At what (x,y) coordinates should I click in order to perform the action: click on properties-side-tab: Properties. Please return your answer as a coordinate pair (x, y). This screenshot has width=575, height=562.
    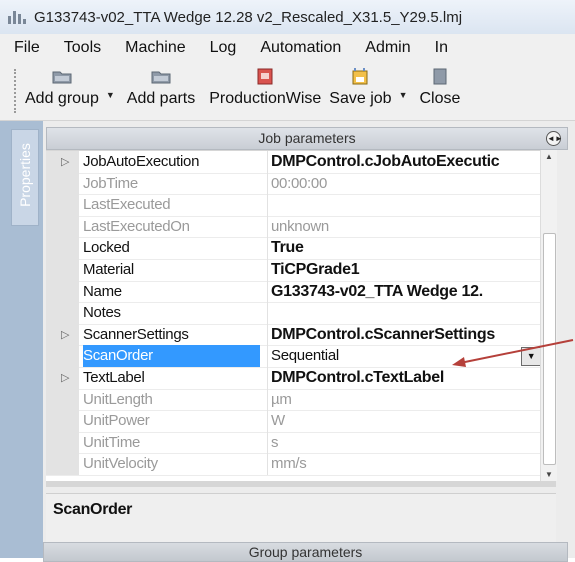
    Looking at the image, I should click on (25, 177).